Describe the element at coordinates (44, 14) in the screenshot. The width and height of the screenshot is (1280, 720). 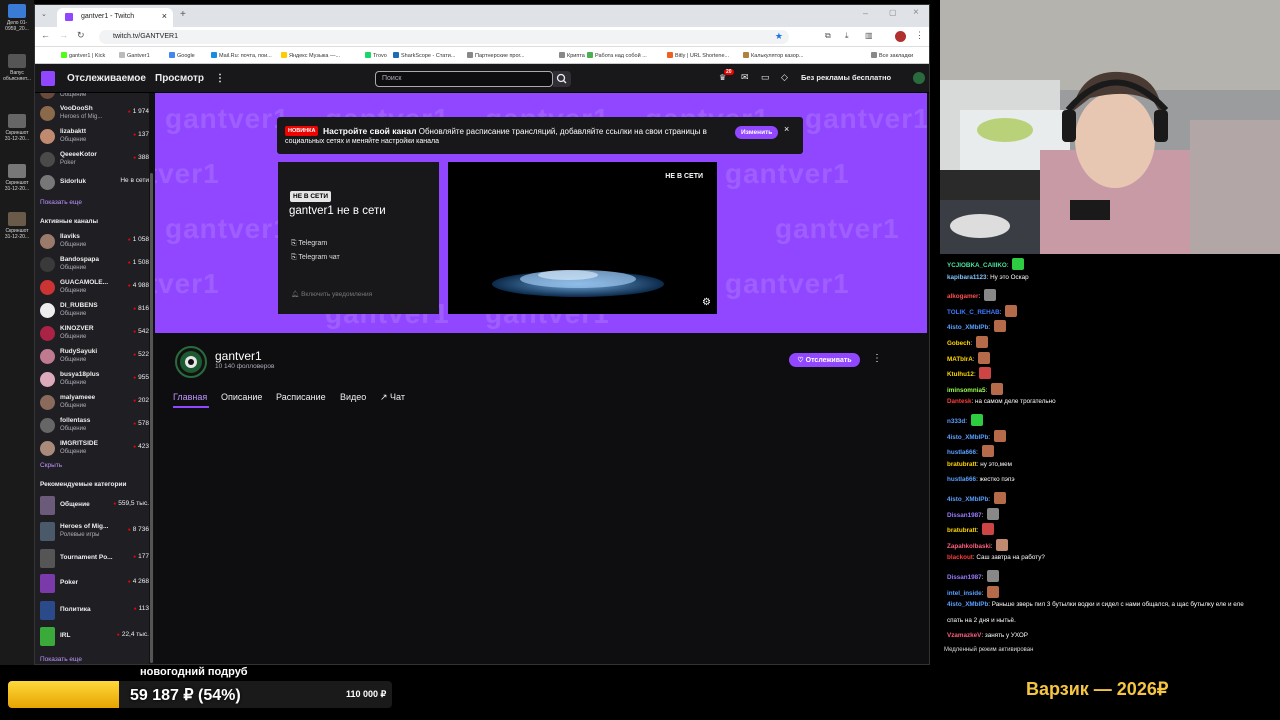
I see `tab-search-icon: ⌄` at that location.